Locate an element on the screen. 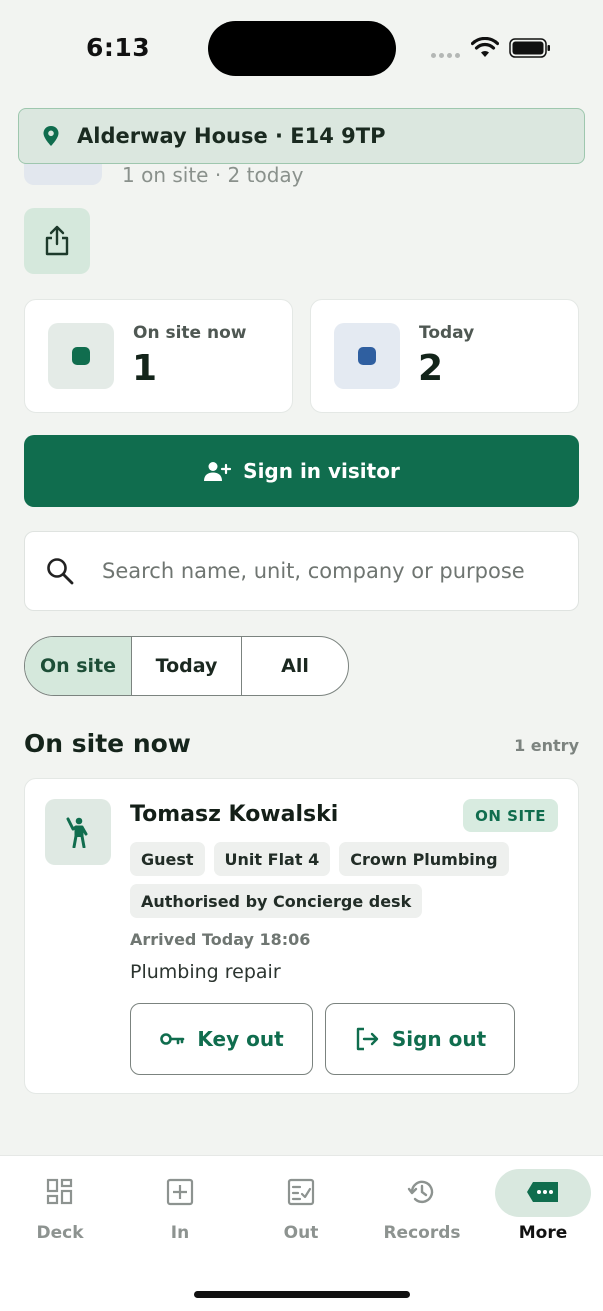 Image resolution: width=603 pixels, height=1311 pixels. visit-purpose: Plumbing repair is located at coordinates (205, 972).